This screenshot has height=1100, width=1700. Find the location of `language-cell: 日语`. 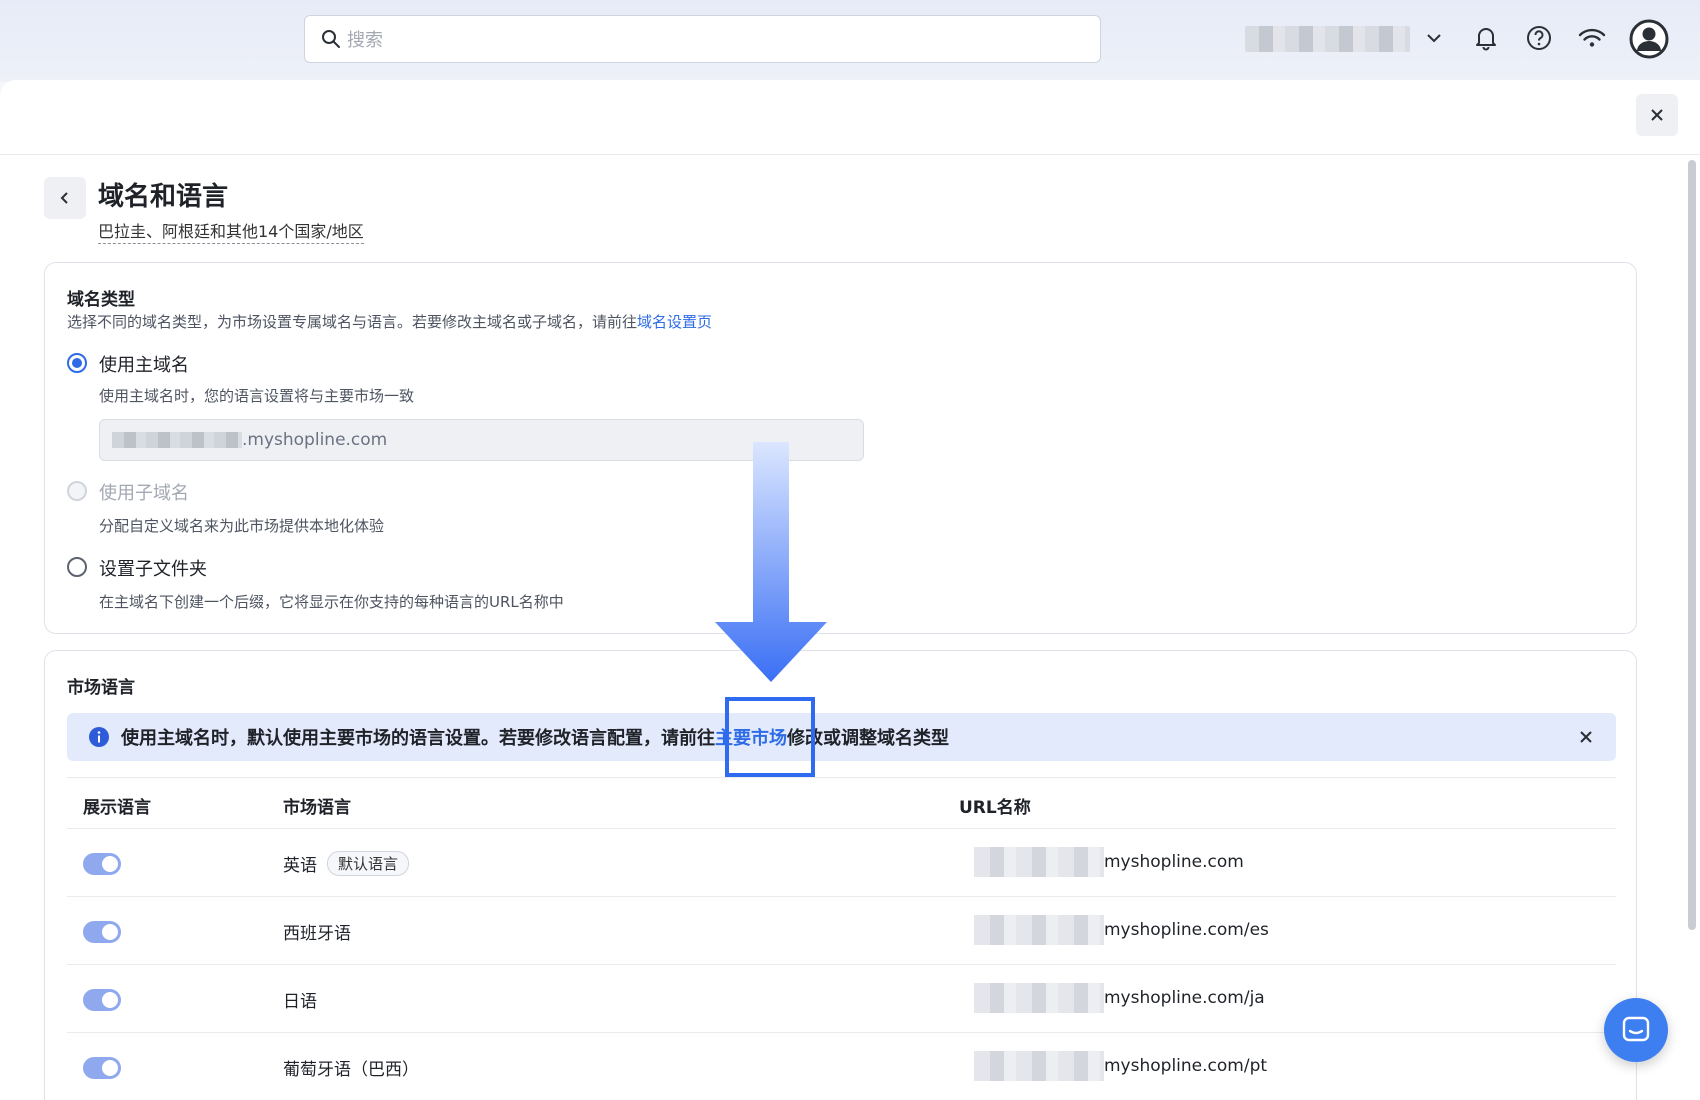

language-cell: 日语 is located at coordinates (300, 999).